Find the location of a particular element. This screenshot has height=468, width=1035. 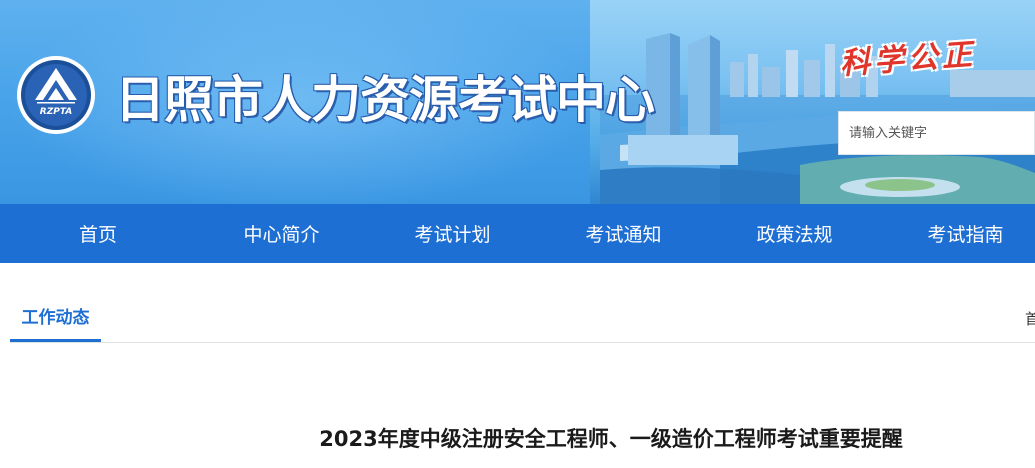

nav-item-policy: 政策法规 is located at coordinates (794, 233).